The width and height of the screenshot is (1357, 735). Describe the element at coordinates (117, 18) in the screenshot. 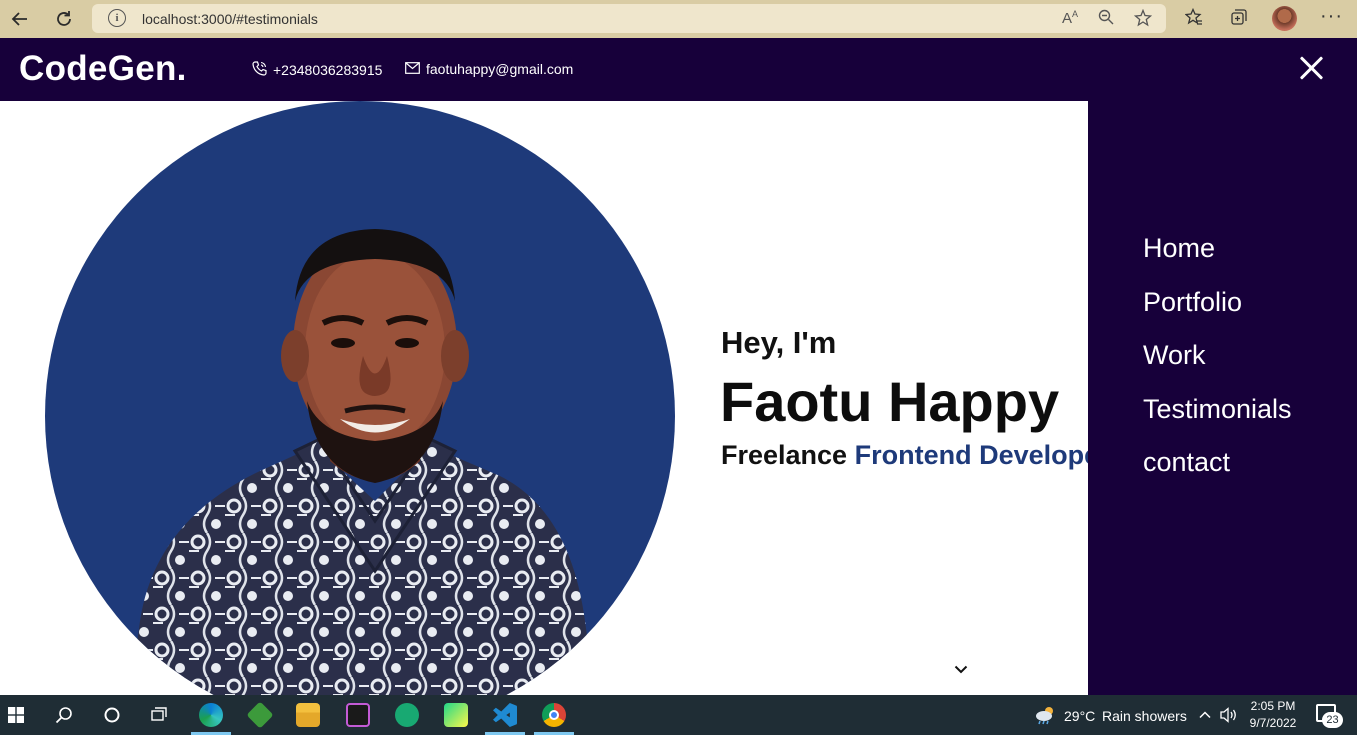

I see `info-icon: i` at that location.